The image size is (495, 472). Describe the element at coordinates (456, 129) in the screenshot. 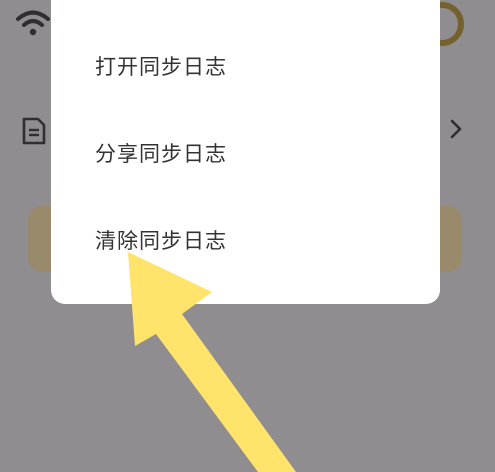

I see `chevron-right-icon` at that location.